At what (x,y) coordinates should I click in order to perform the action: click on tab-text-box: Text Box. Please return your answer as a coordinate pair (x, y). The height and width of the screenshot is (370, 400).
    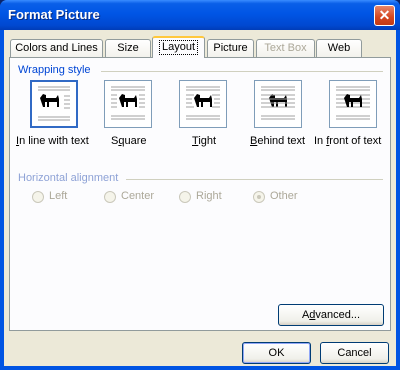
    Looking at the image, I should click on (285, 48).